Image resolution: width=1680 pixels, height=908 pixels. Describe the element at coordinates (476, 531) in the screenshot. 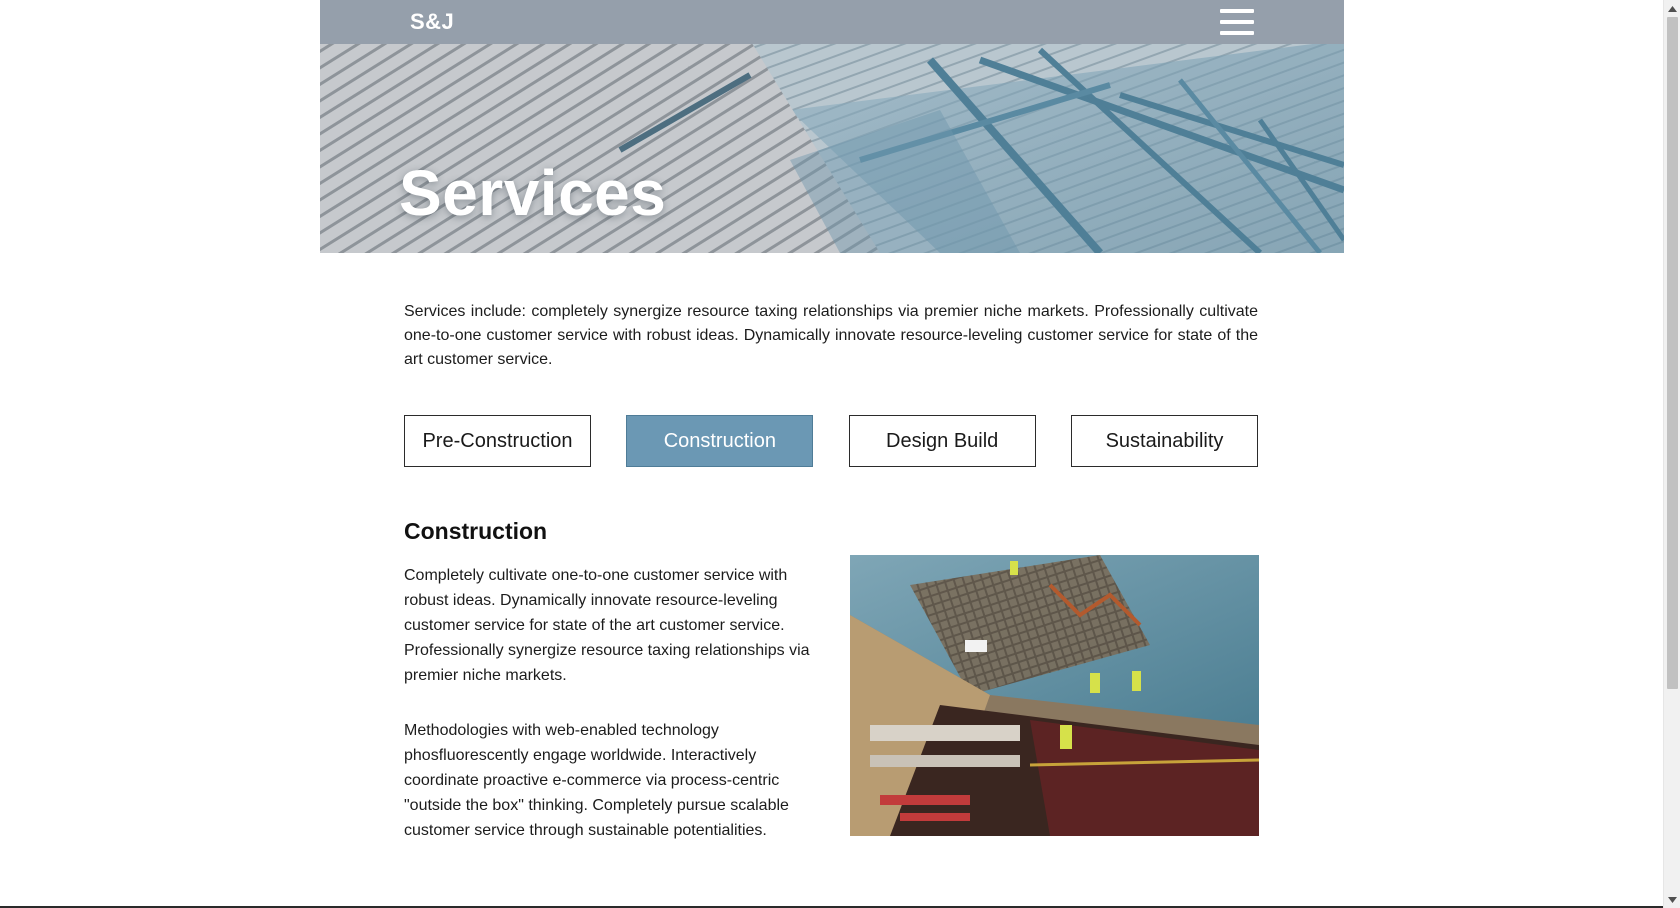

I see `section-title: Construction` at that location.